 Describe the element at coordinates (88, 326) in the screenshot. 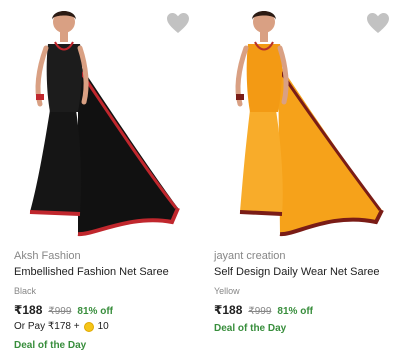

I see `supercoin-icon` at that location.